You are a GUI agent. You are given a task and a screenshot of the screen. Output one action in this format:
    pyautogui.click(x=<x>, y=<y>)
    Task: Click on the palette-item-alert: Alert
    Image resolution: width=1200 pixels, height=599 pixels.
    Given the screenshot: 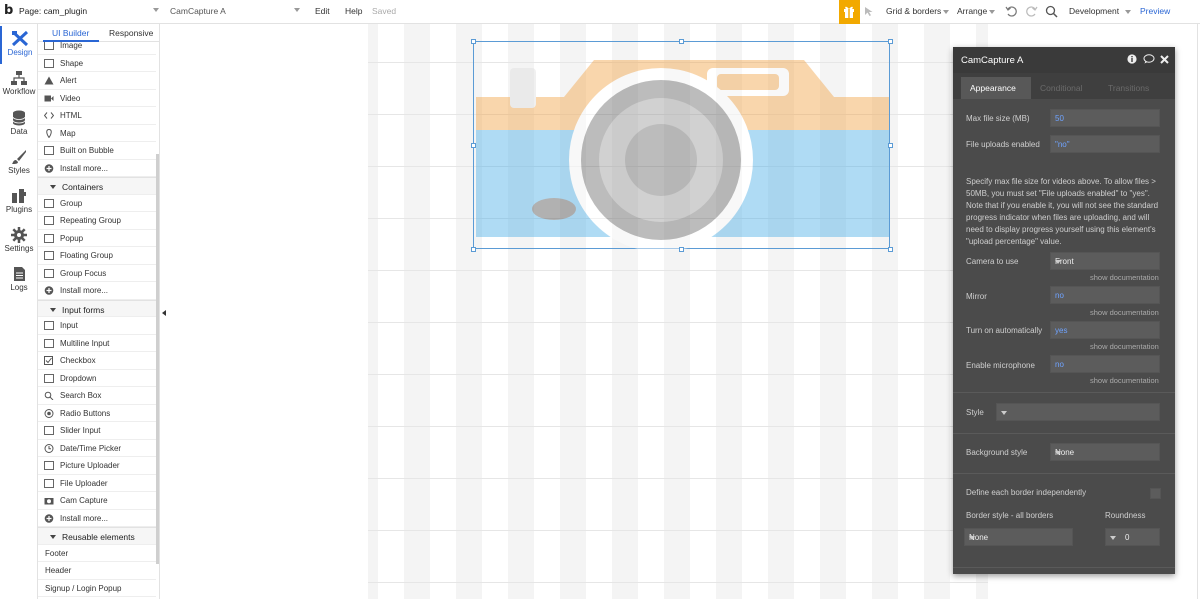 What is the action you would take?
    pyautogui.click(x=97, y=81)
    